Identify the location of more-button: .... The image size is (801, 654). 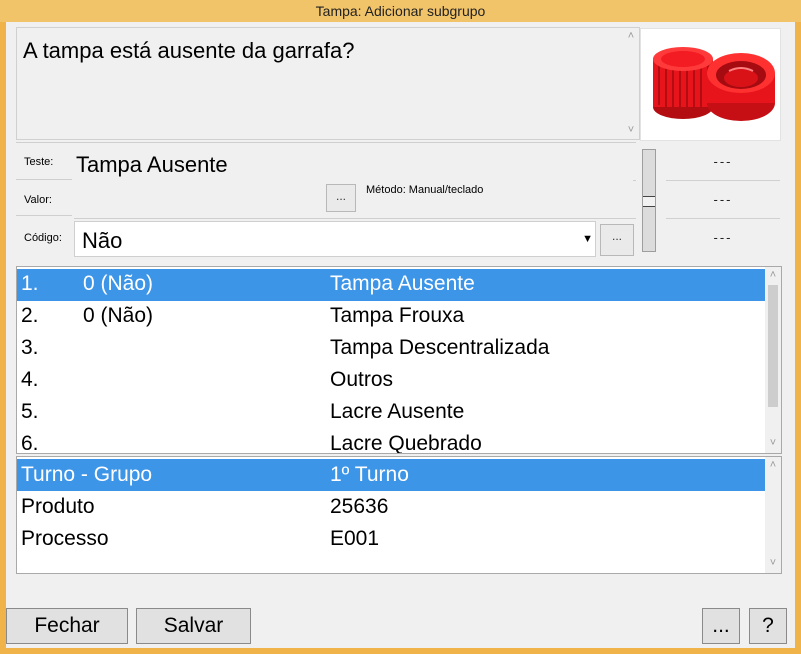
(721, 626).